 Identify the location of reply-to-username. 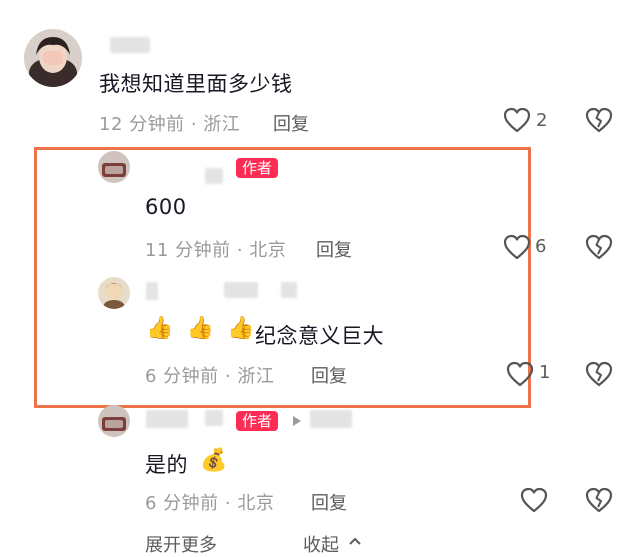
(331, 419).